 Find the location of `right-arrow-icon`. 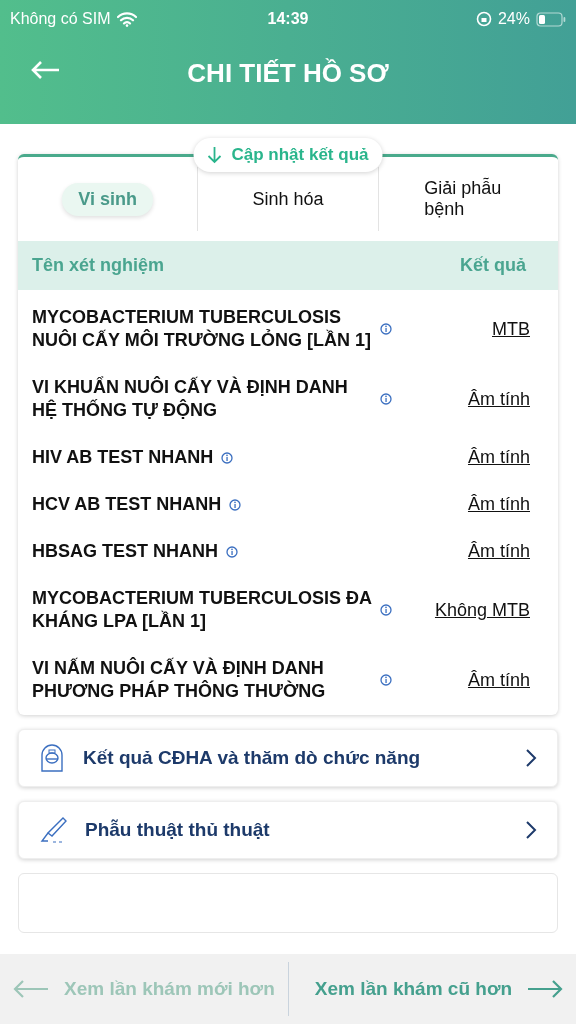

right-arrow-icon is located at coordinates (545, 989).